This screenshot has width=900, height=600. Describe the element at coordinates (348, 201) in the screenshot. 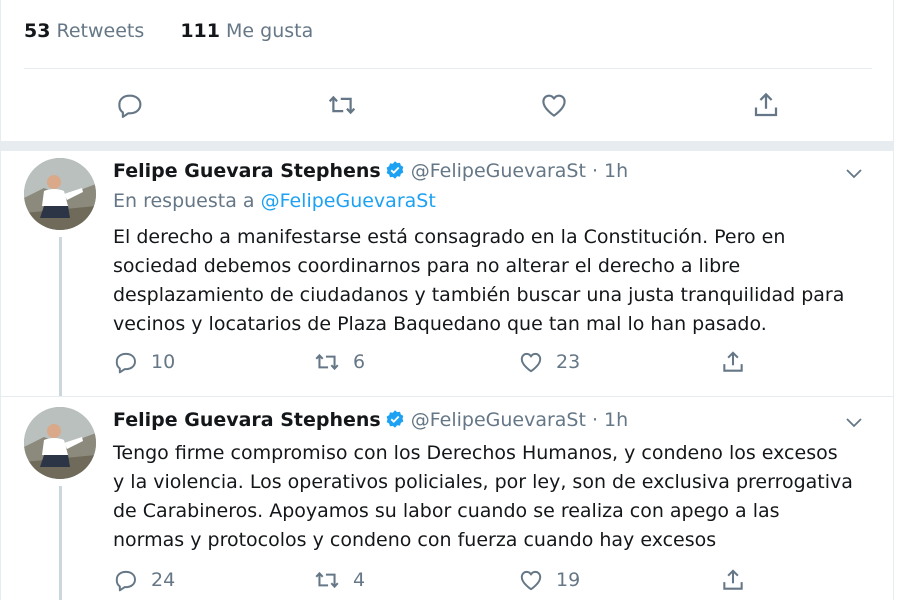

I see `reply-handle-link: @FelipeGuevaraSt` at that location.